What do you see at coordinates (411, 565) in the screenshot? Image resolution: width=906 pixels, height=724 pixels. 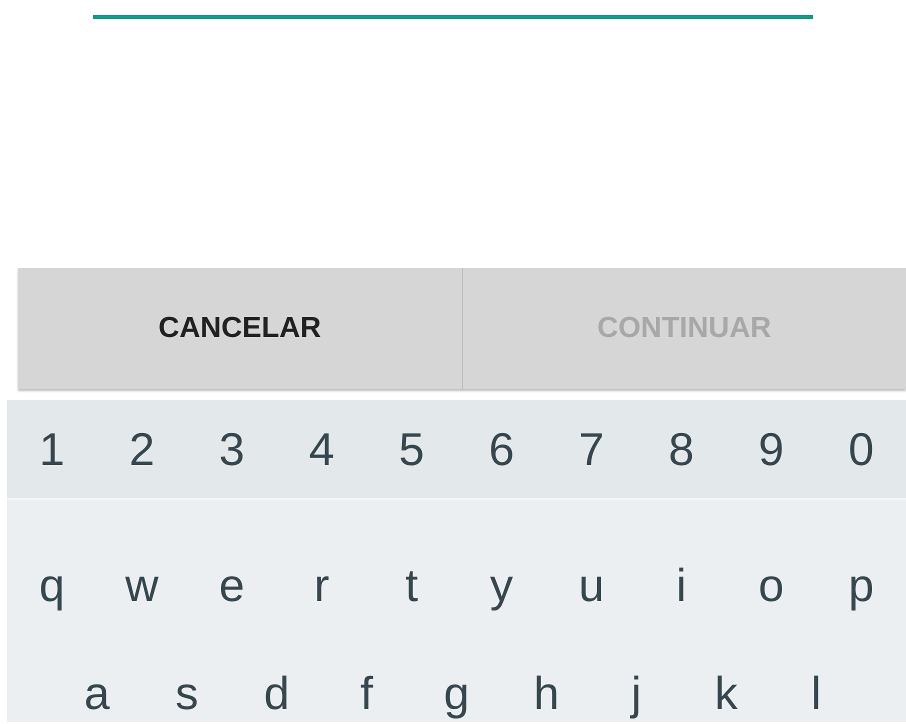 I see `keyboard-key: t` at bounding box center [411, 565].